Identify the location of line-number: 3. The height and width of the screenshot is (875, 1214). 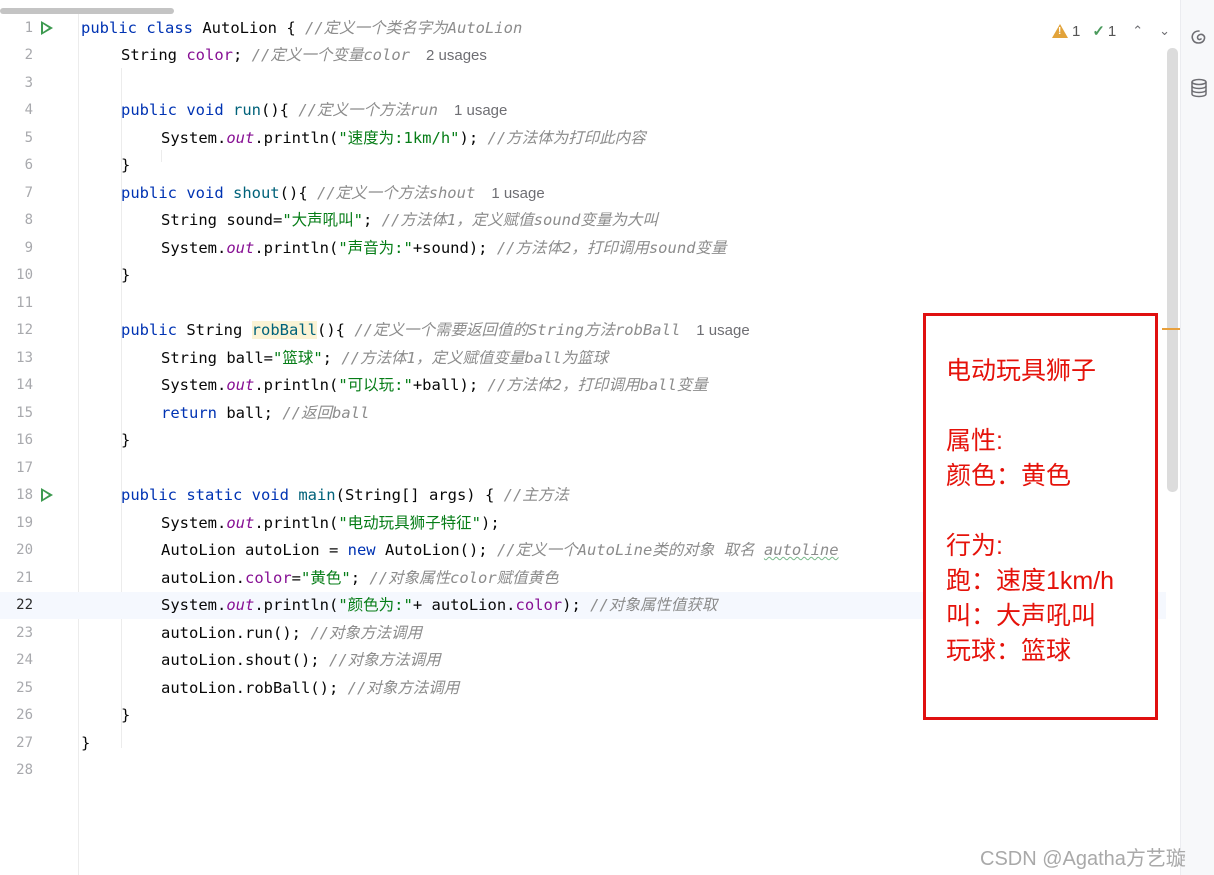
(28, 83).